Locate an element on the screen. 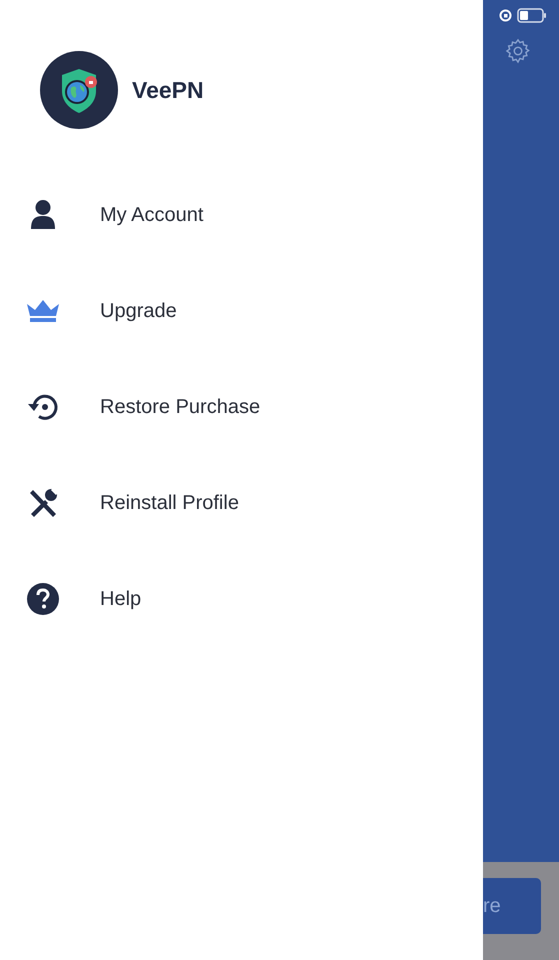 This screenshot has width=559, height=960. person-icon is located at coordinates (43, 215).